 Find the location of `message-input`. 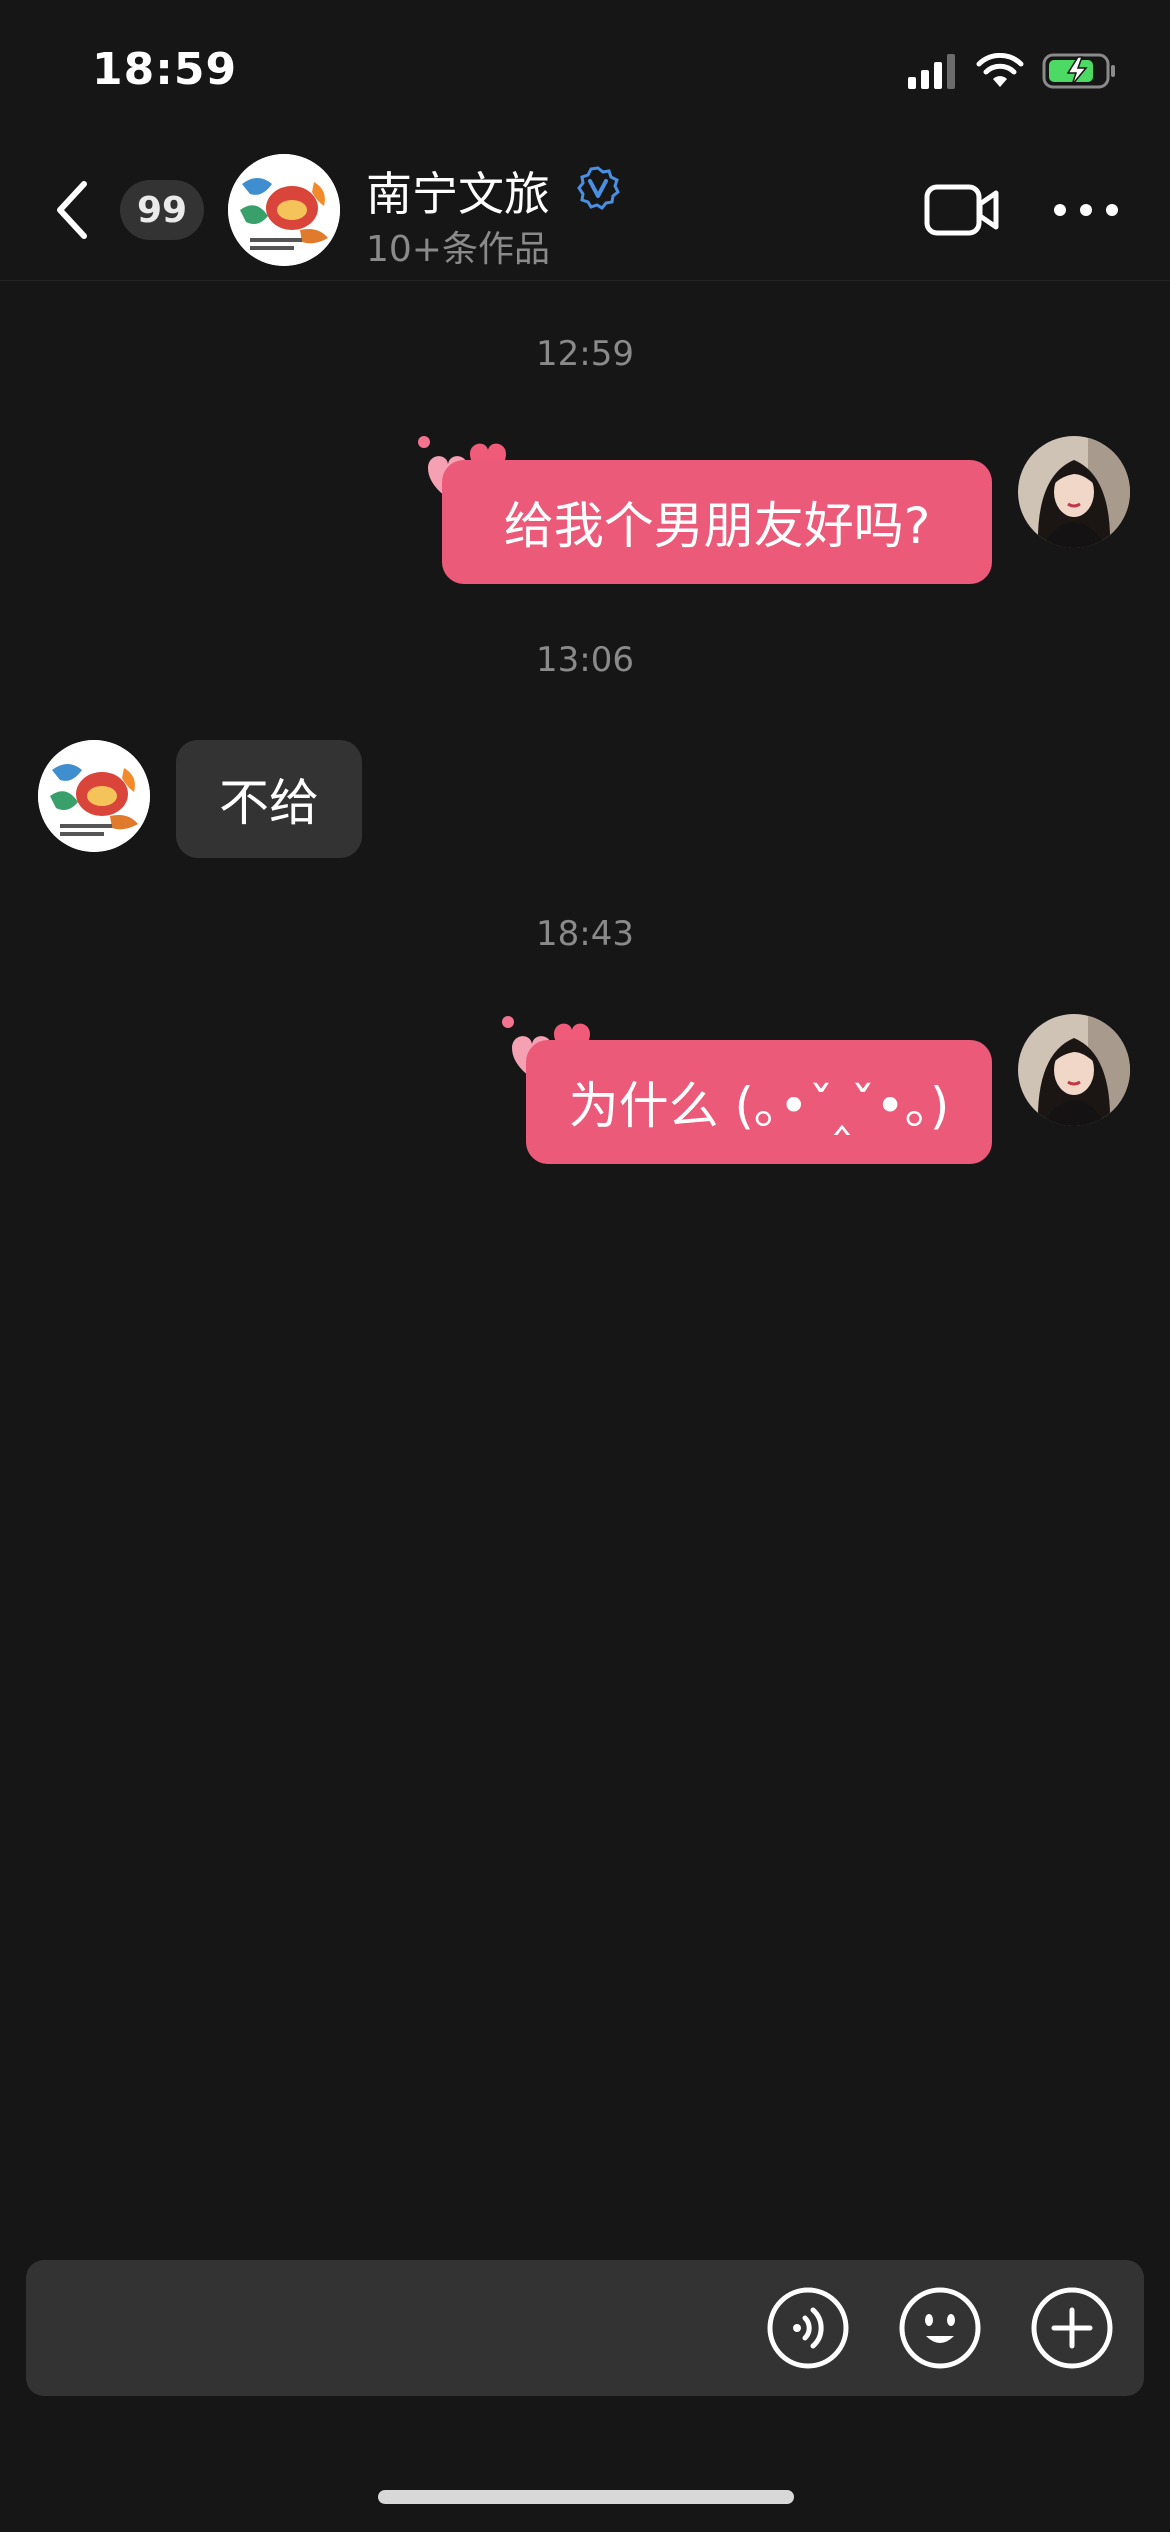

message-input is located at coordinates (406, 2328).